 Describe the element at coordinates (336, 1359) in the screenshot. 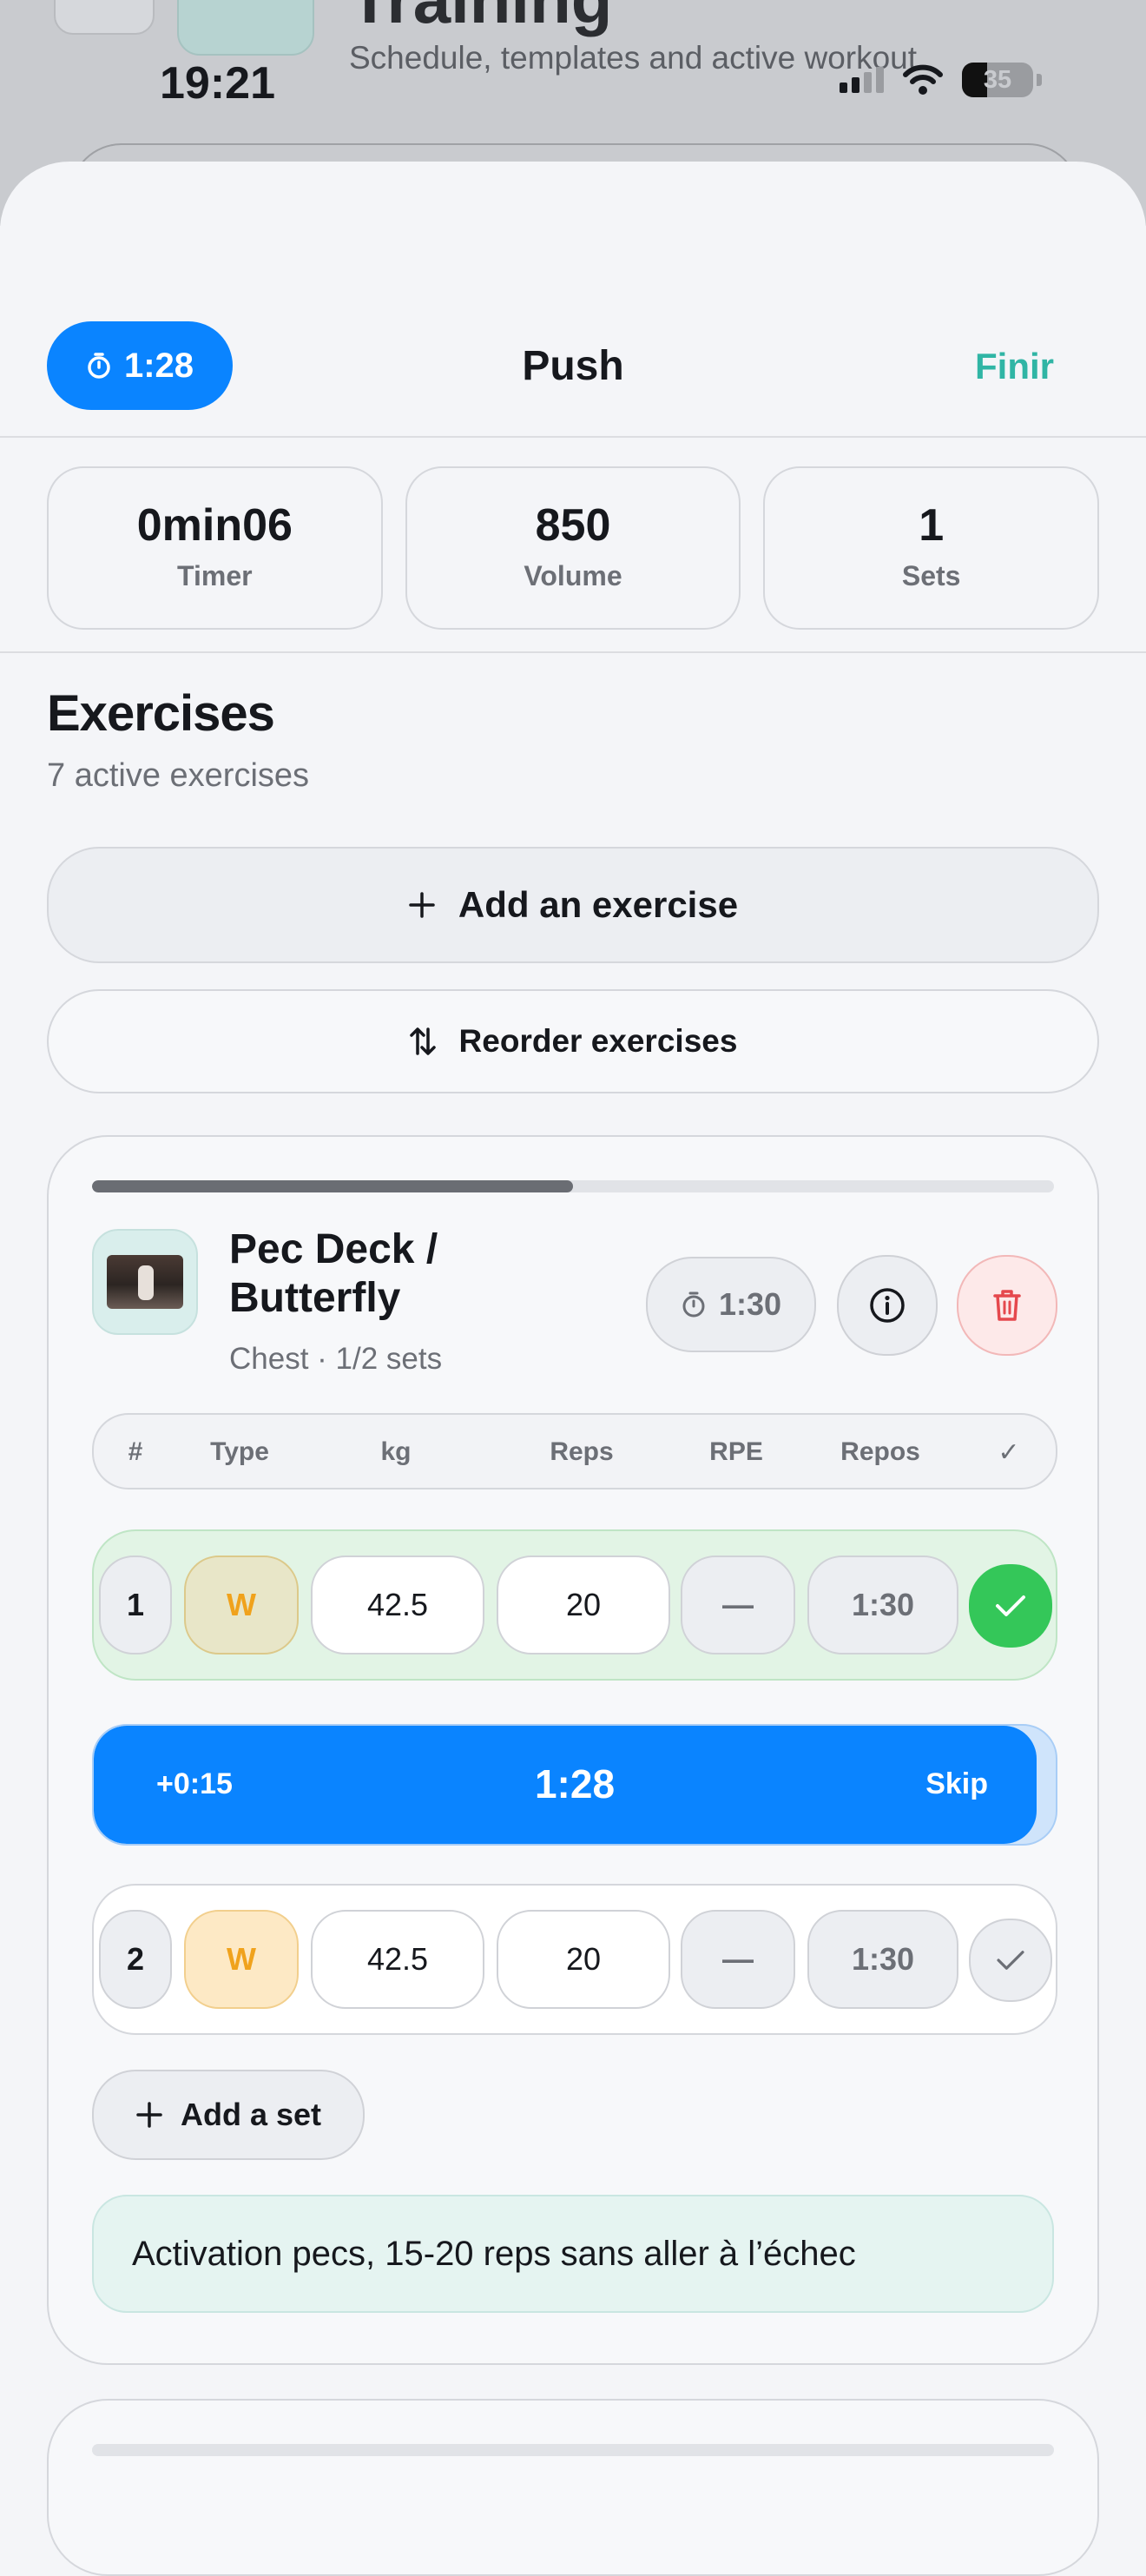

I see `exercise-meta: Chest · 1/2 sets` at that location.